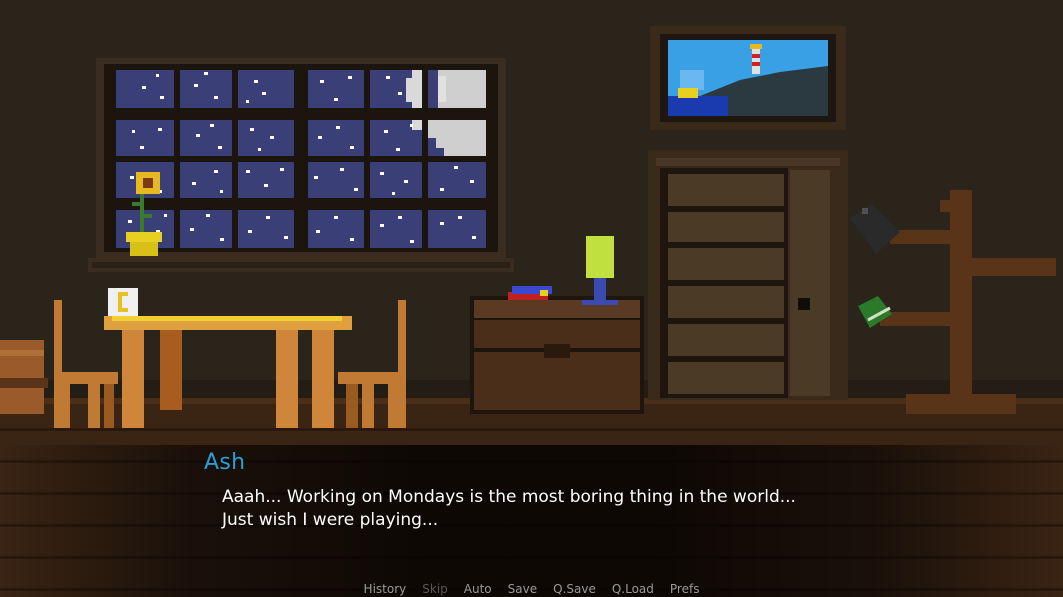 This screenshot has height=597, width=1063. I want to click on save-button: Save, so click(522, 589).